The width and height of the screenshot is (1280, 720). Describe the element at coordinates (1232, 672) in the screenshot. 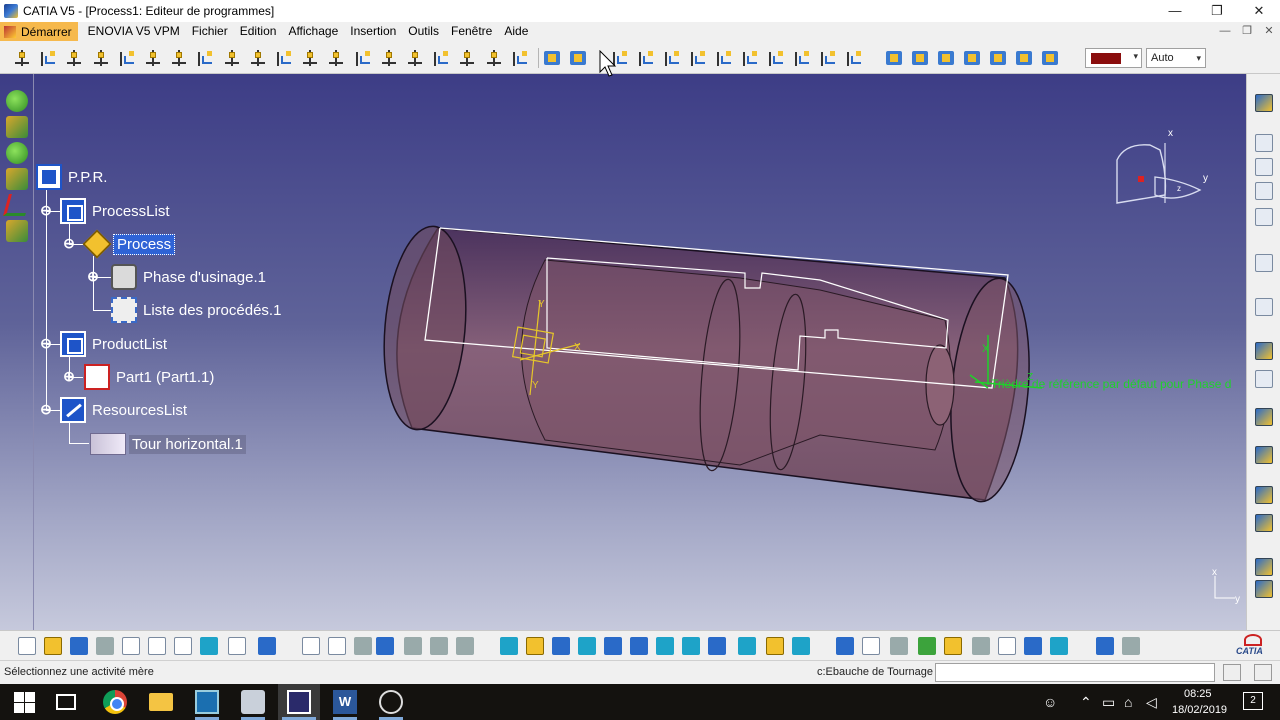

I see `command-button` at that location.